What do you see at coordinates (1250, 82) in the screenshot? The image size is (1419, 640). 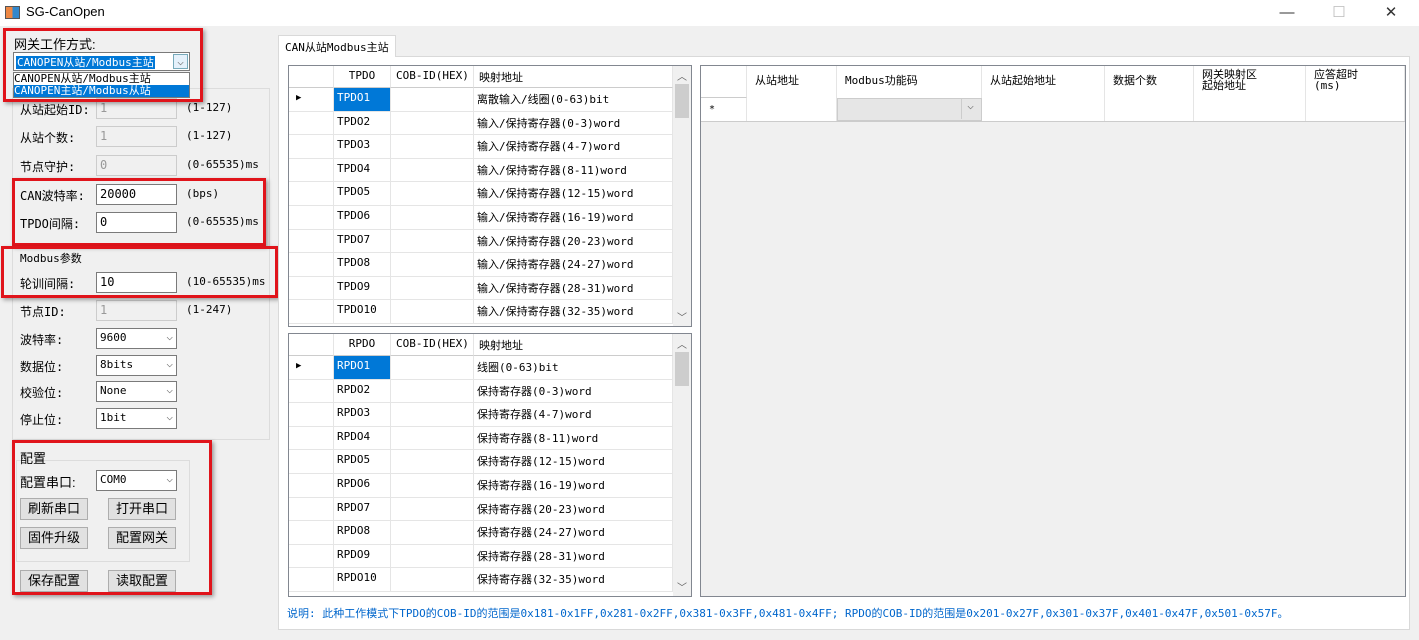 I see `column-header: 网关映射区 起始地址` at bounding box center [1250, 82].